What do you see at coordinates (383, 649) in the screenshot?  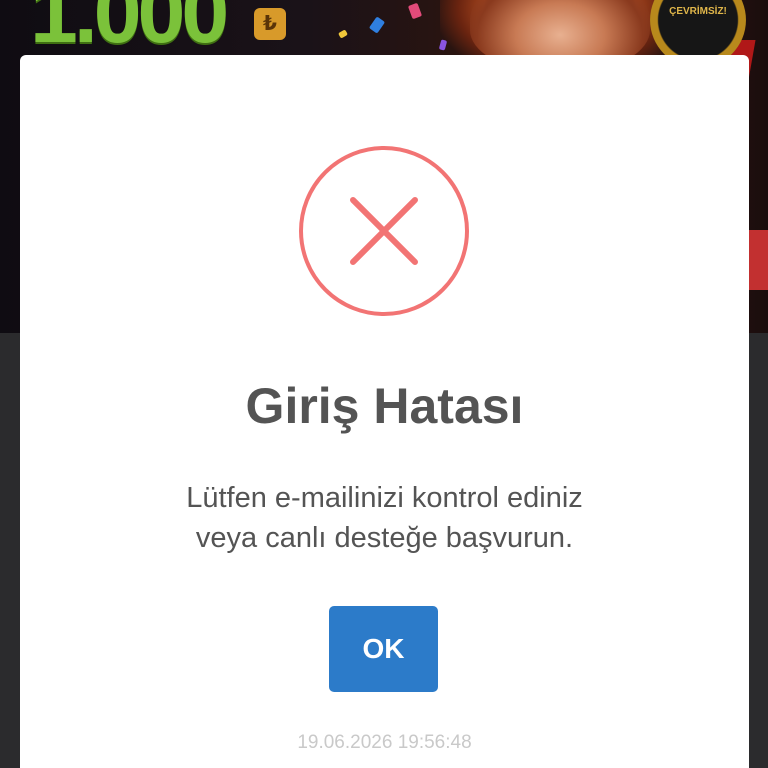 I see `ok-button: OK` at bounding box center [383, 649].